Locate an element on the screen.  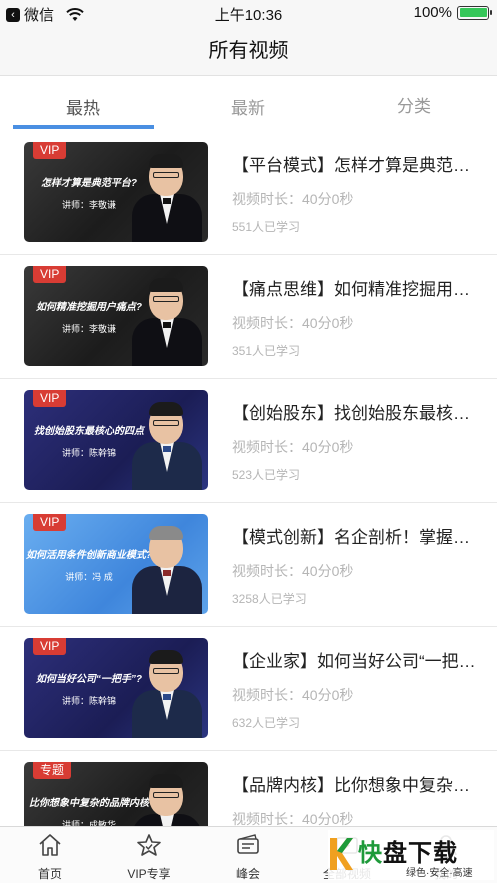
learner-count: 351人已学习 is located at coordinates (266, 351).